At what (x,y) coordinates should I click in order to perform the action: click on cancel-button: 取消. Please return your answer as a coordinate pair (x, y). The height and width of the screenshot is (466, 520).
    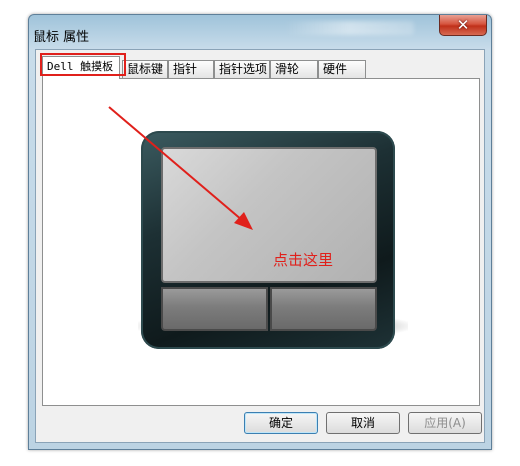
    Looking at the image, I should click on (363, 423).